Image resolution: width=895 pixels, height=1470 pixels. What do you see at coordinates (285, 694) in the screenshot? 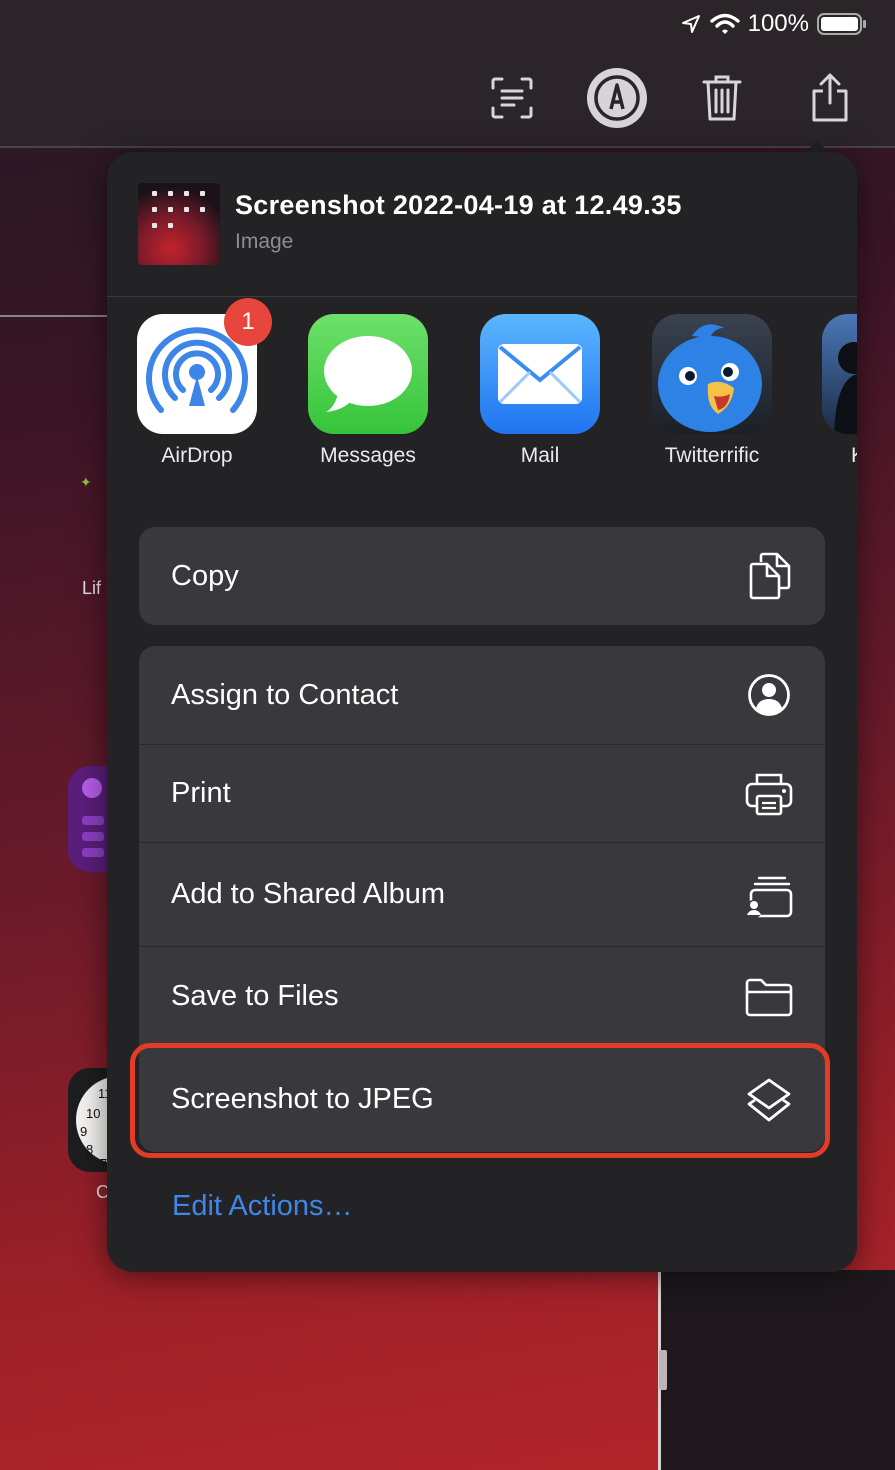
I see `action-label: Assign to Contact` at bounding box center [285, 694].